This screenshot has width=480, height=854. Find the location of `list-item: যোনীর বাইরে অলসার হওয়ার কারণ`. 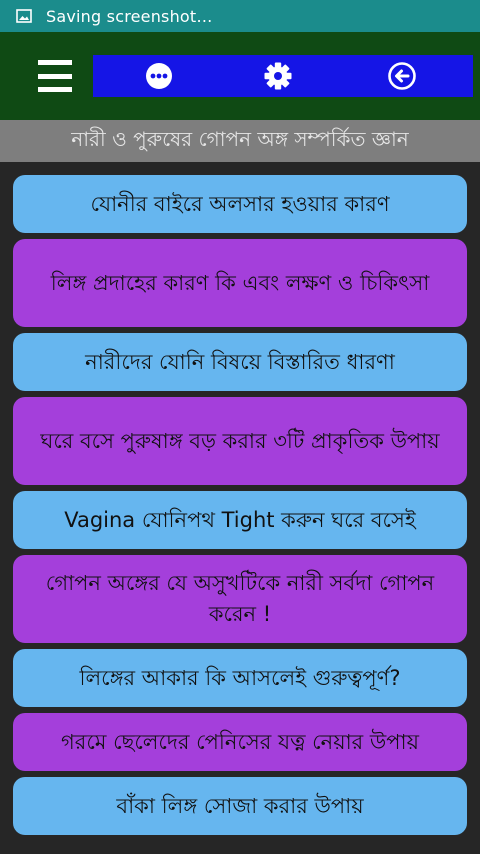

list-item: যোনীর বাইরে অলসার হওয়ার কারণ is located at coordinates (240, 204).